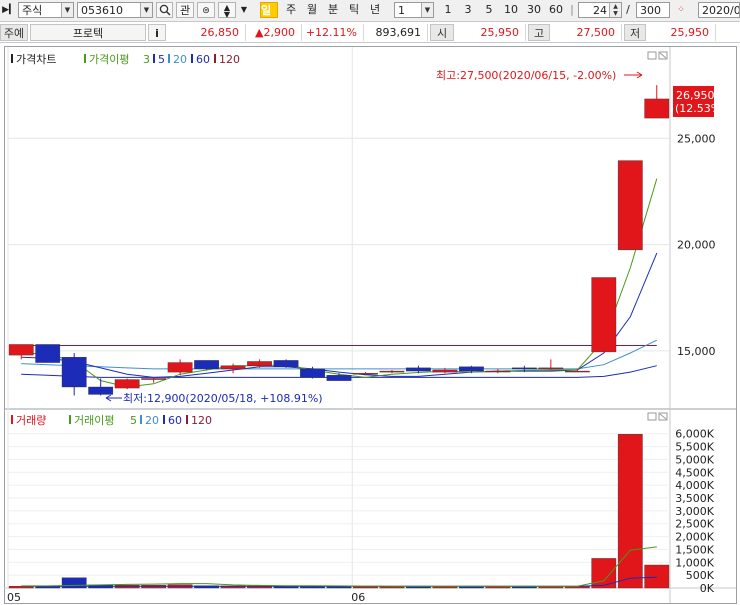 This screenshot has width=740, height=605. What do you see at coordinates (657, 416) in the screenshot?
I see `volume-pane-buttons` at bounding box center [657, 416].